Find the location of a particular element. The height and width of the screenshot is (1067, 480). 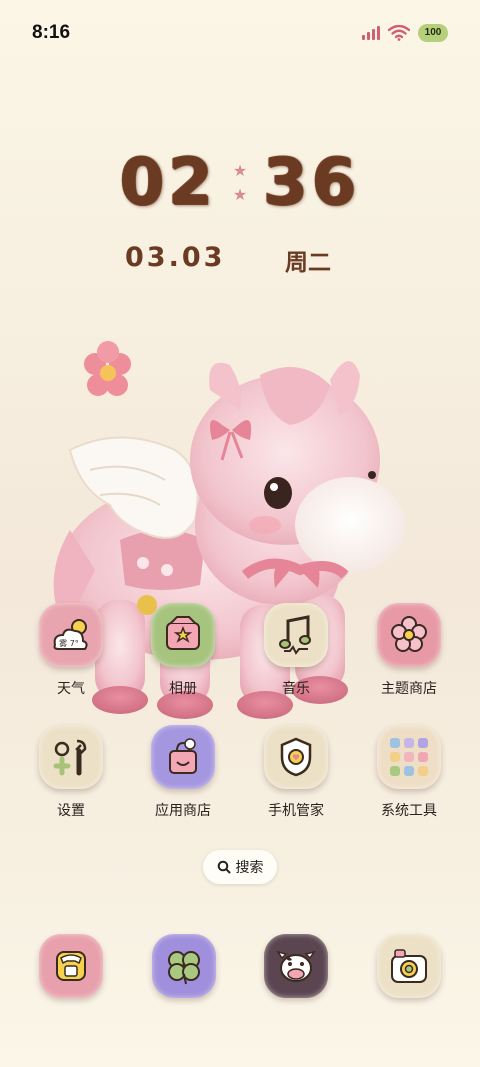

app-music: 音乐 is located at coordinates (296, 650).